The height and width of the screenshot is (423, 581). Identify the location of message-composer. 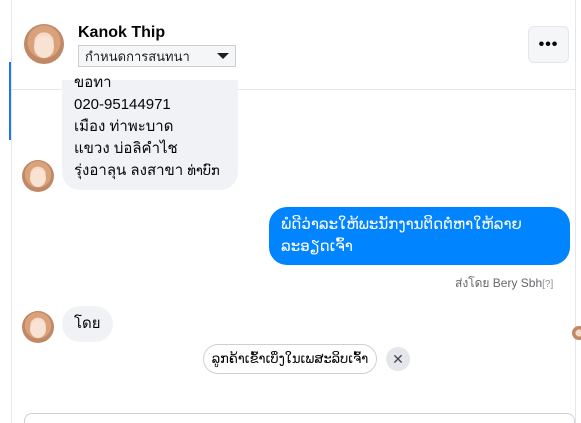
(299, 418).